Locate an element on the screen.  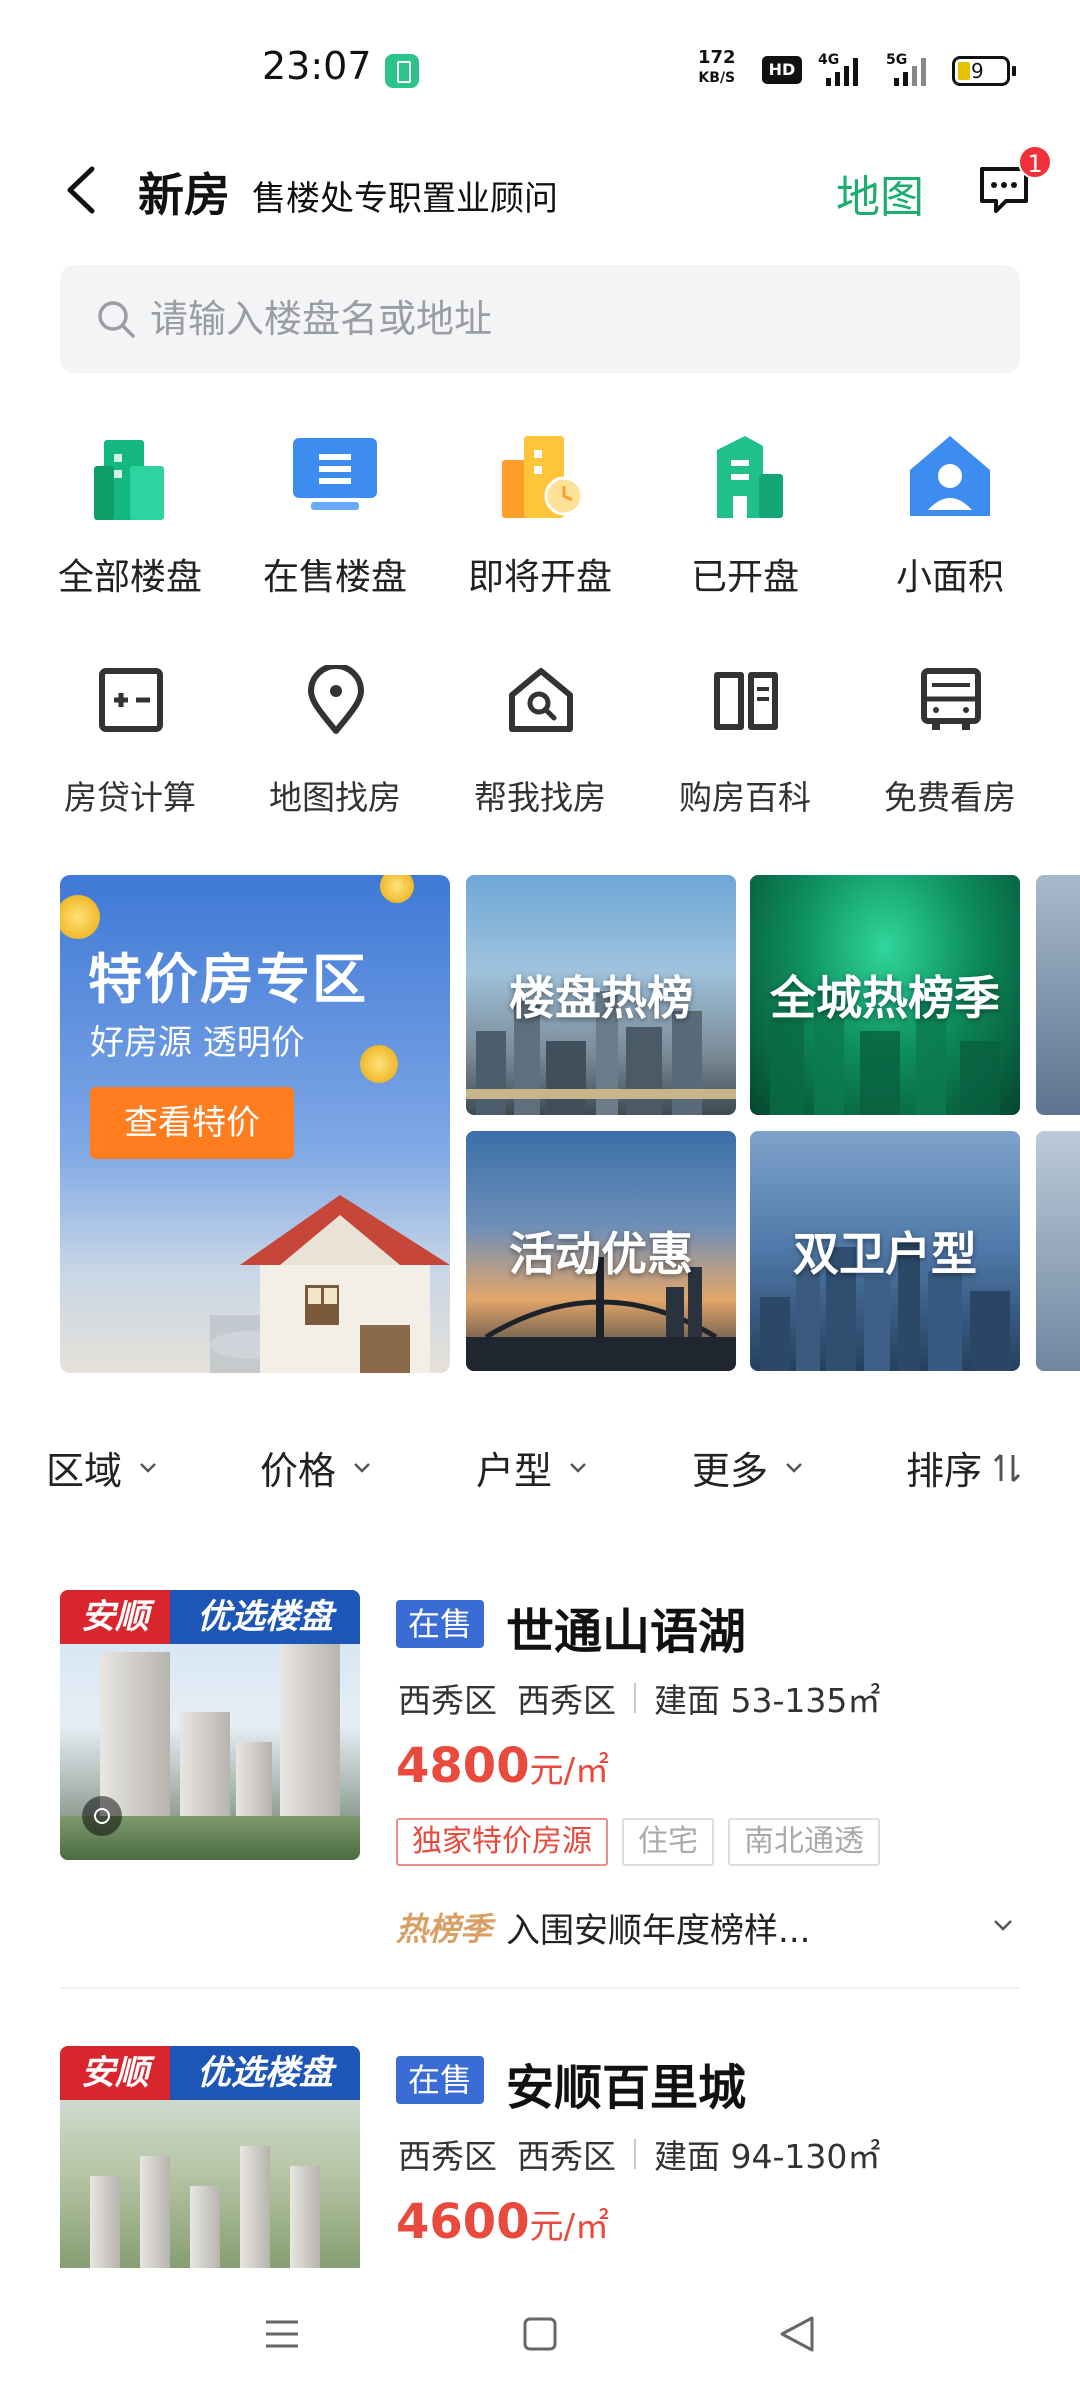
tool-map-search: 地图找房 is located at coordinates (335, 745).